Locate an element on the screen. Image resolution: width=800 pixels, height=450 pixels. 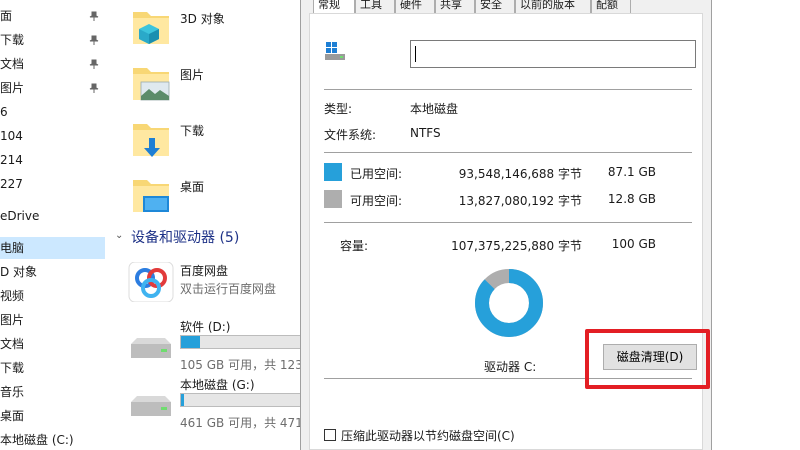
text-caret is located at coordinates (415, 54).